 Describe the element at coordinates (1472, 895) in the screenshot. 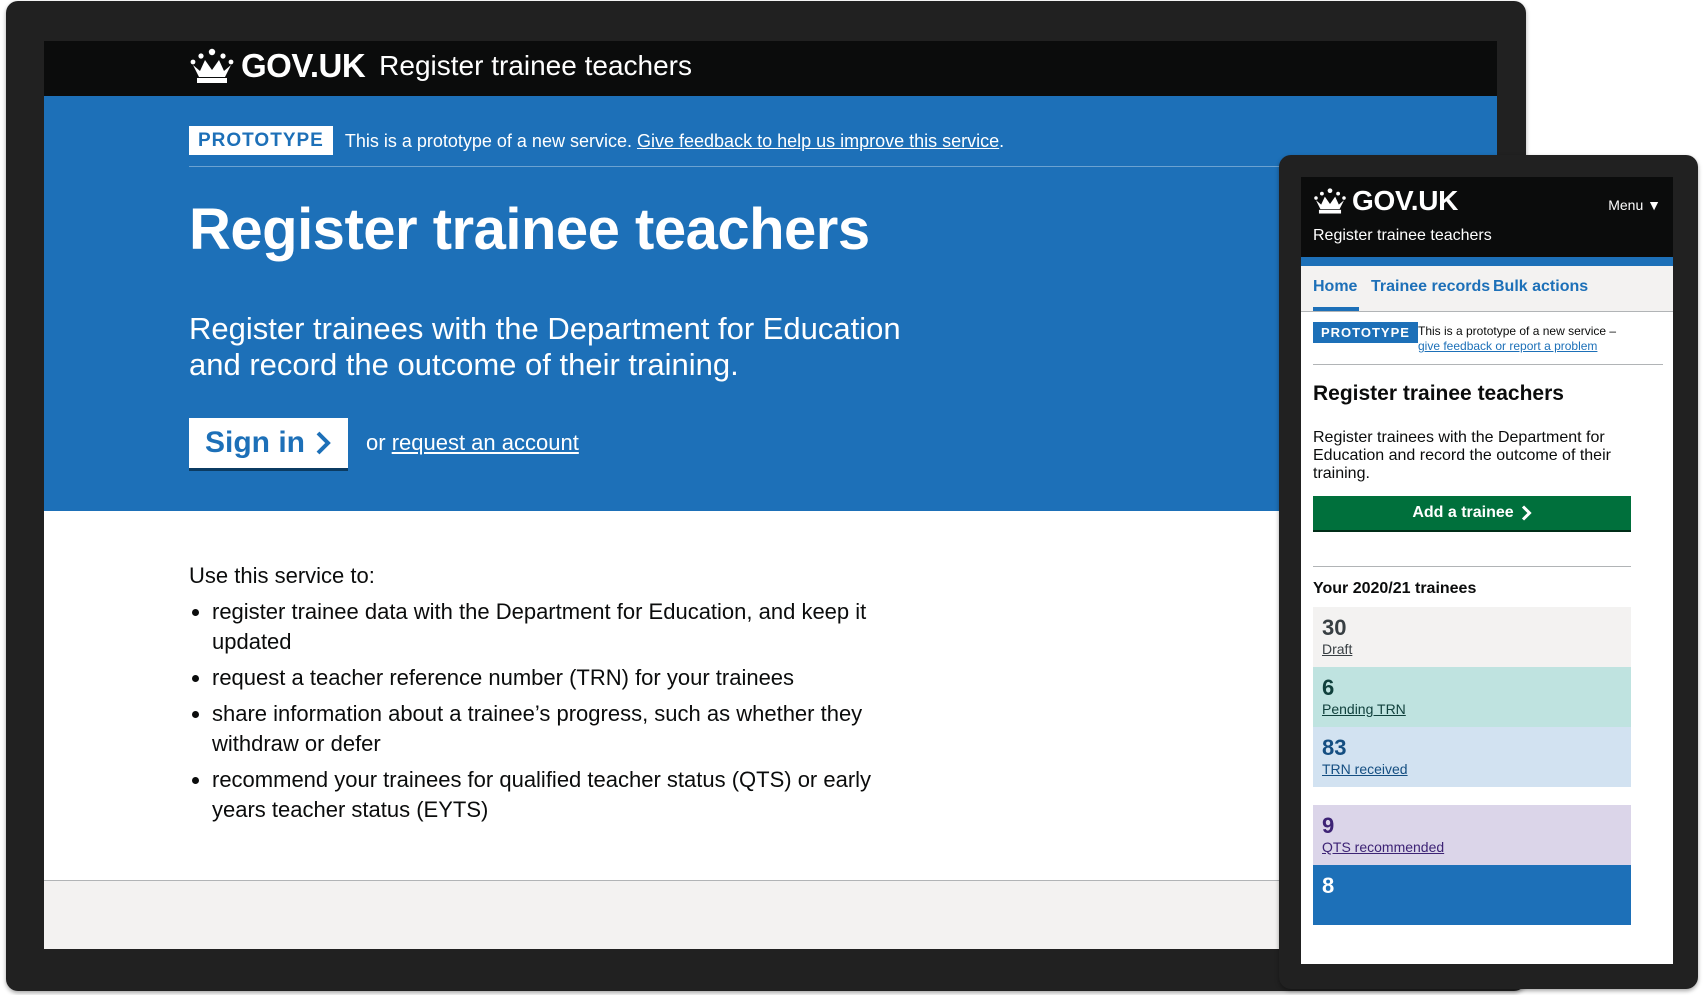

I see `status-card-next: 8` at that location.